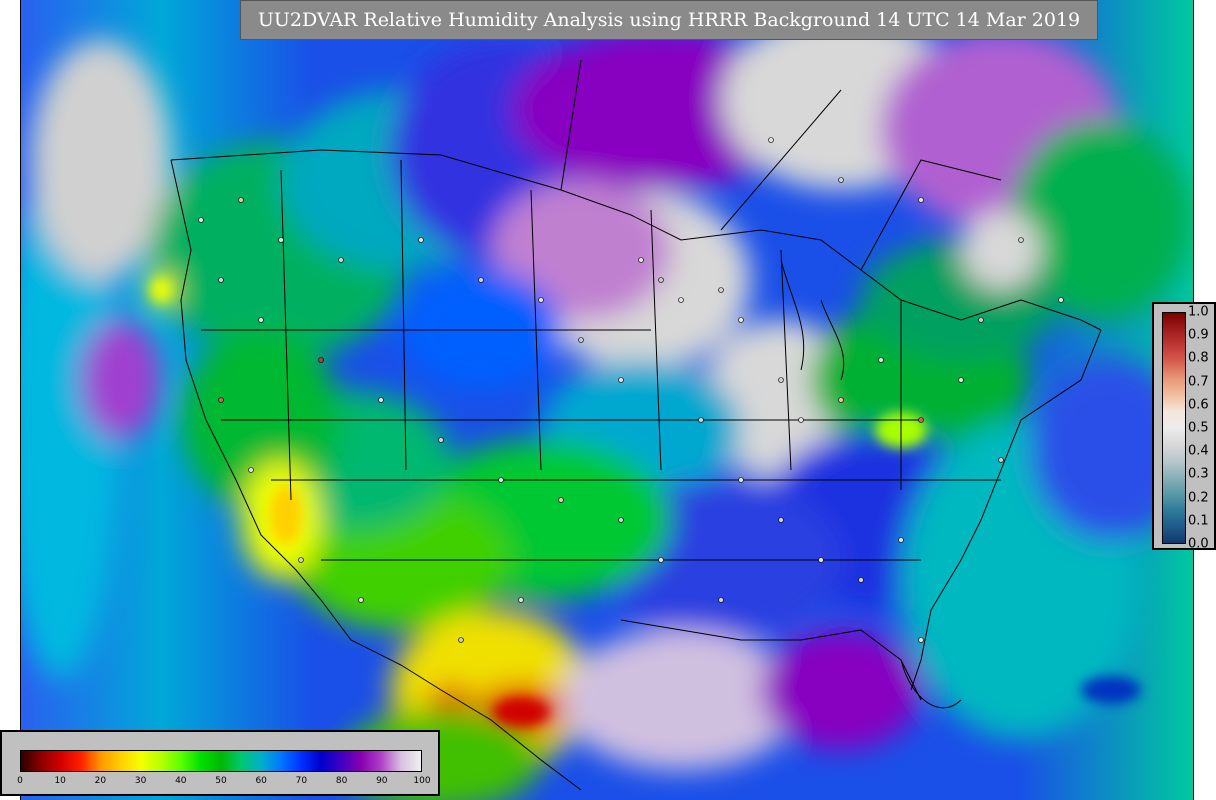  I want to click on increment-tick-label: 0.2, so click(1198, 498).